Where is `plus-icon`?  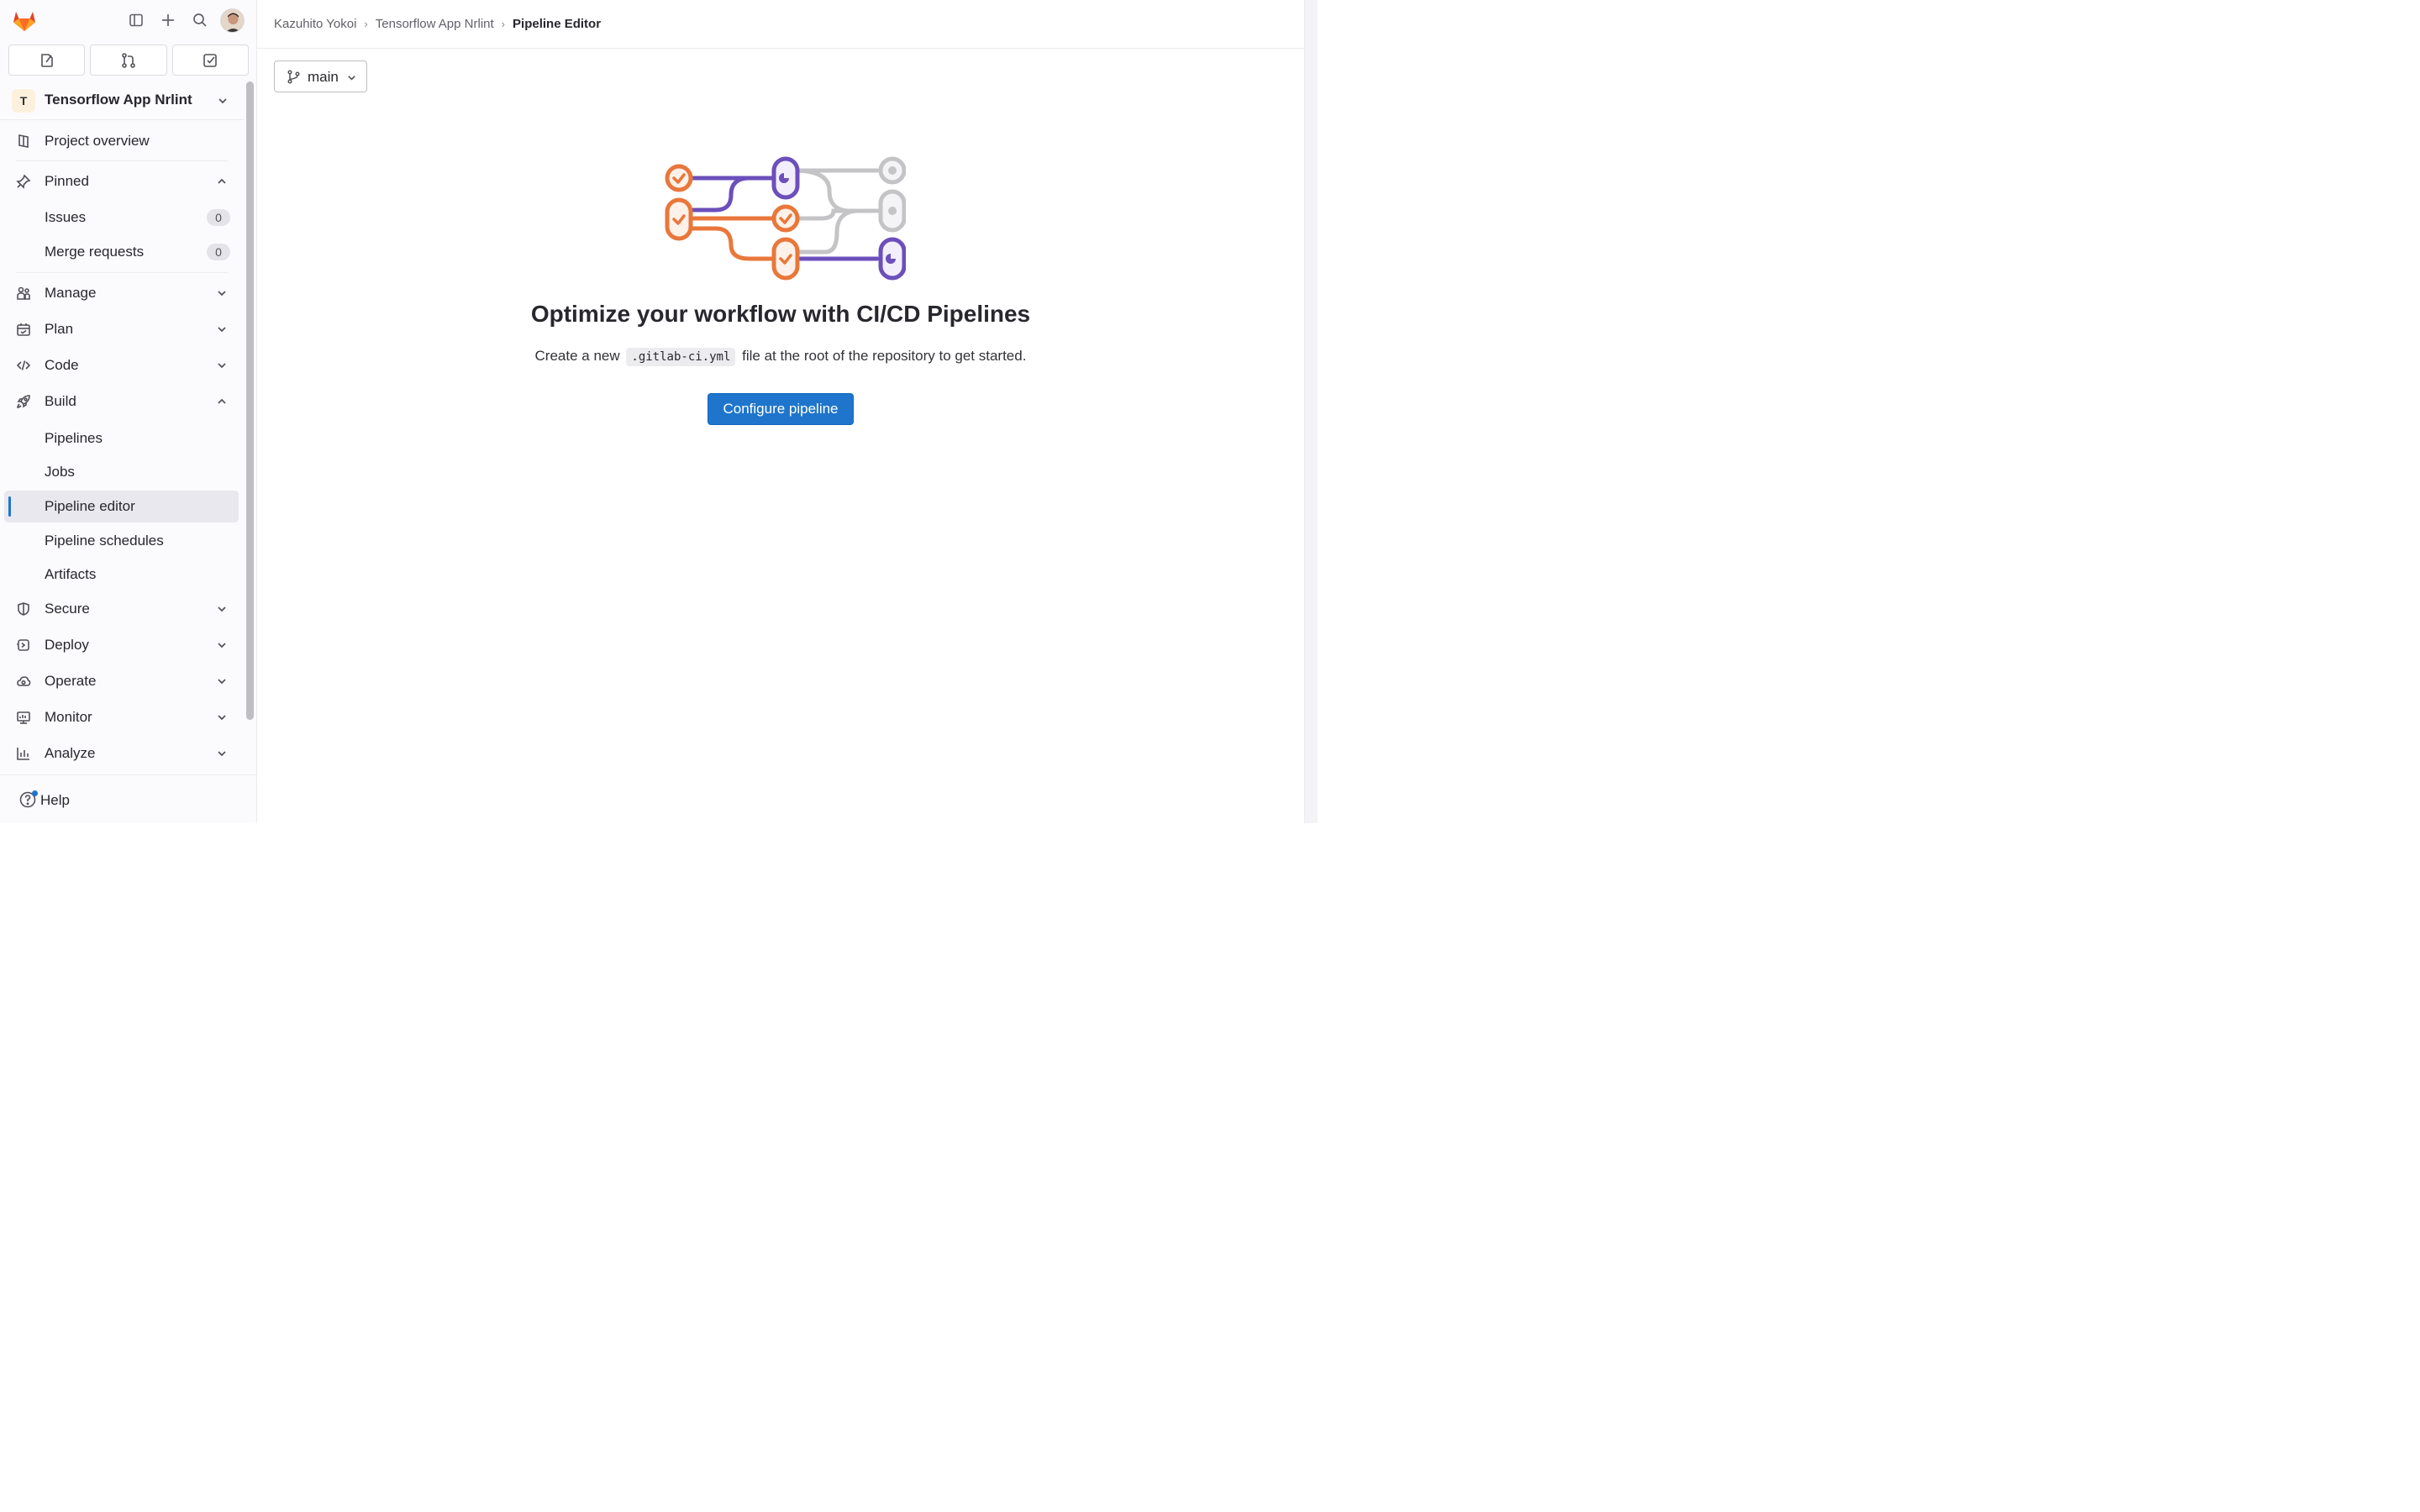
plus-icon is located at coordinates (168, 20).